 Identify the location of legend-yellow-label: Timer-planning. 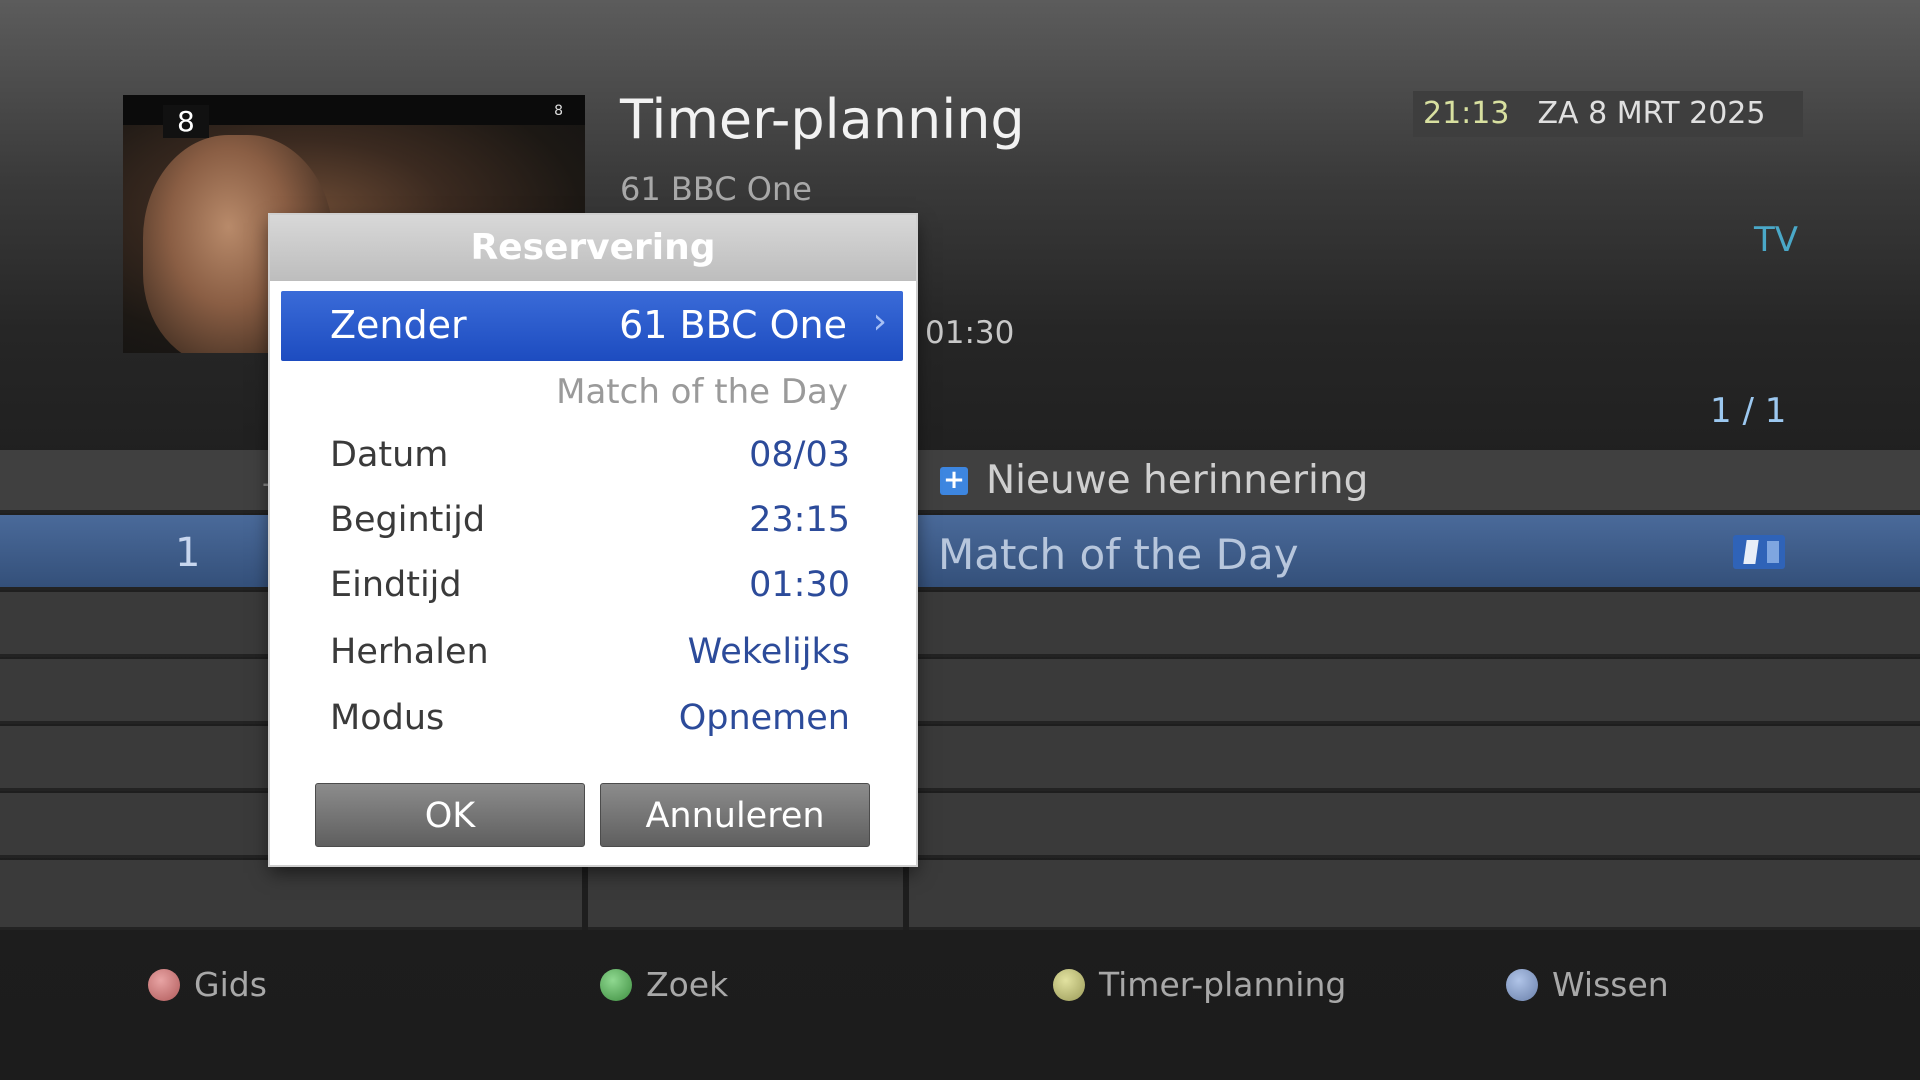
(1223, 984).